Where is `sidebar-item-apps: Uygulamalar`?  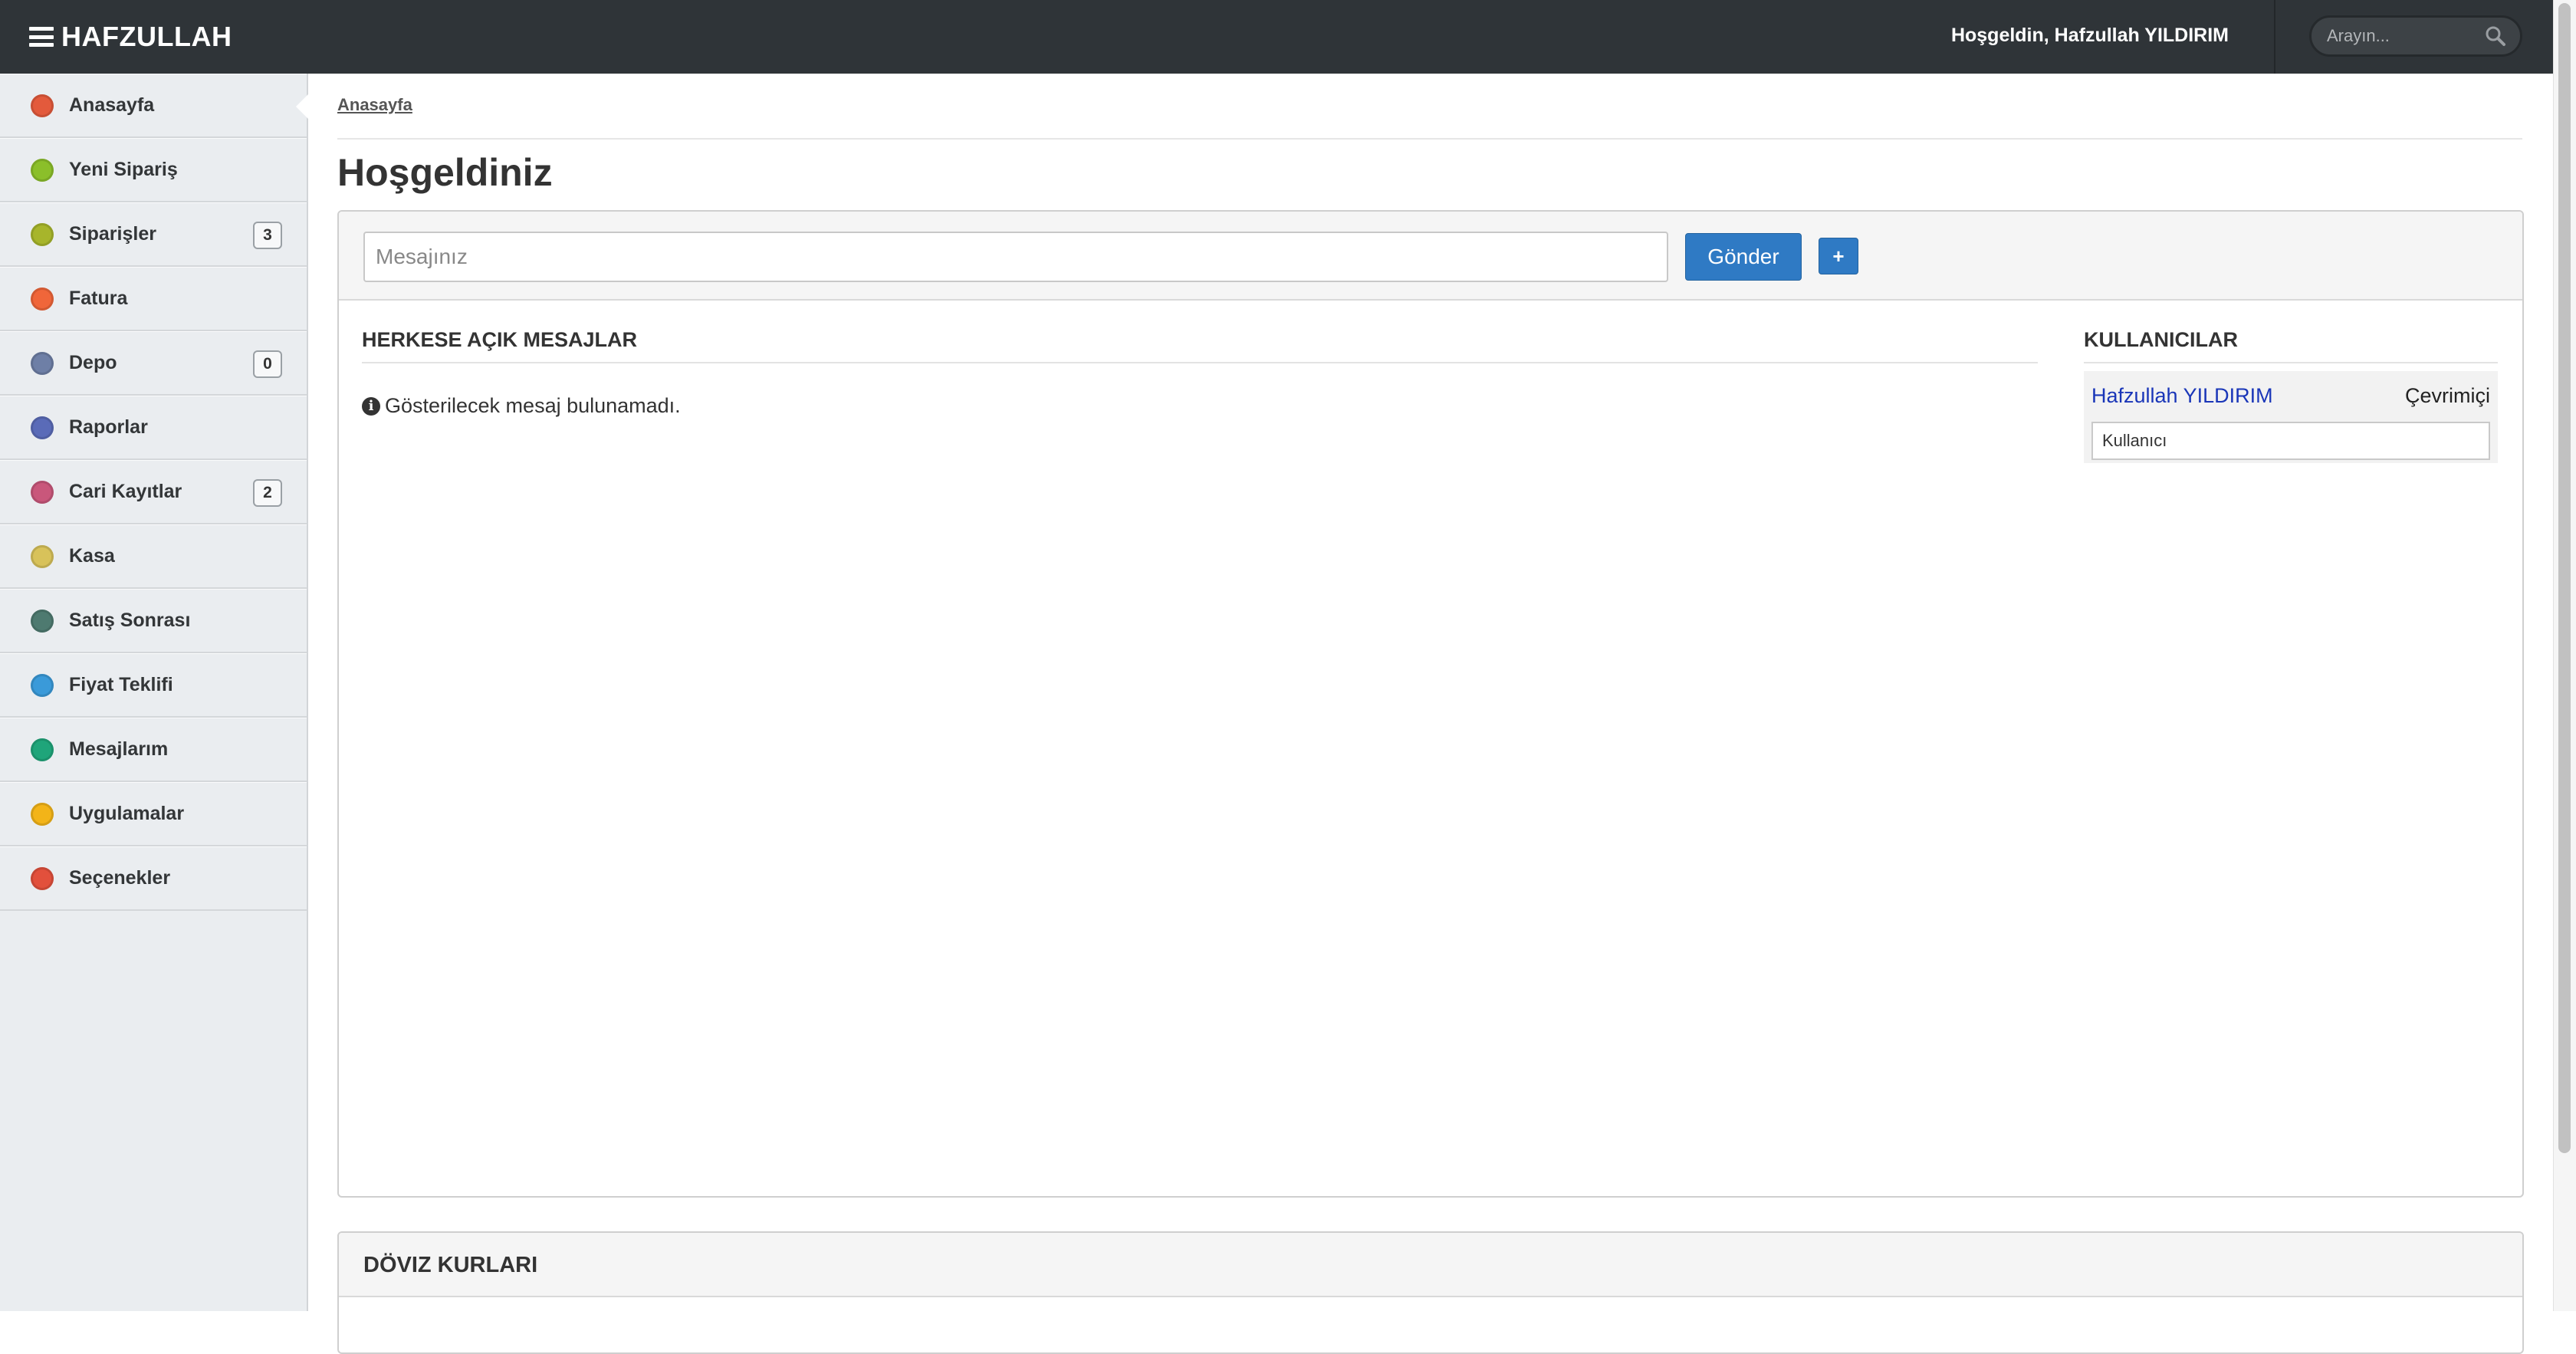 sidebar-item-apps: Uygulamalar is located at coordinates (154, 814).